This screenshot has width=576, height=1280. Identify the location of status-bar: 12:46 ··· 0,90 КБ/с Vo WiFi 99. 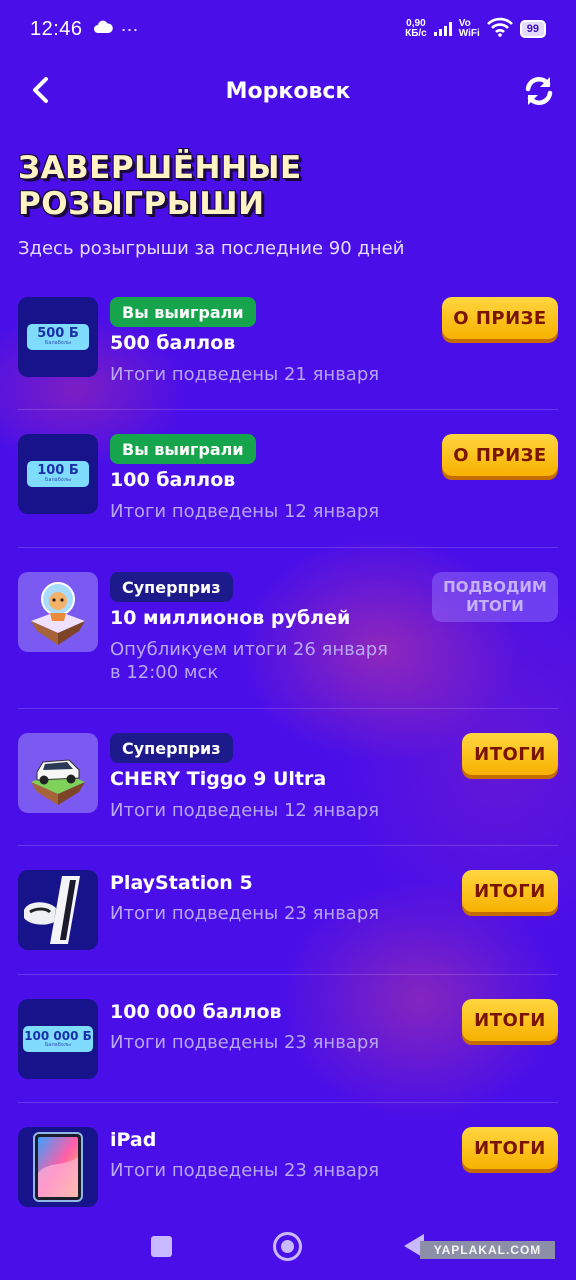
(288, 29).